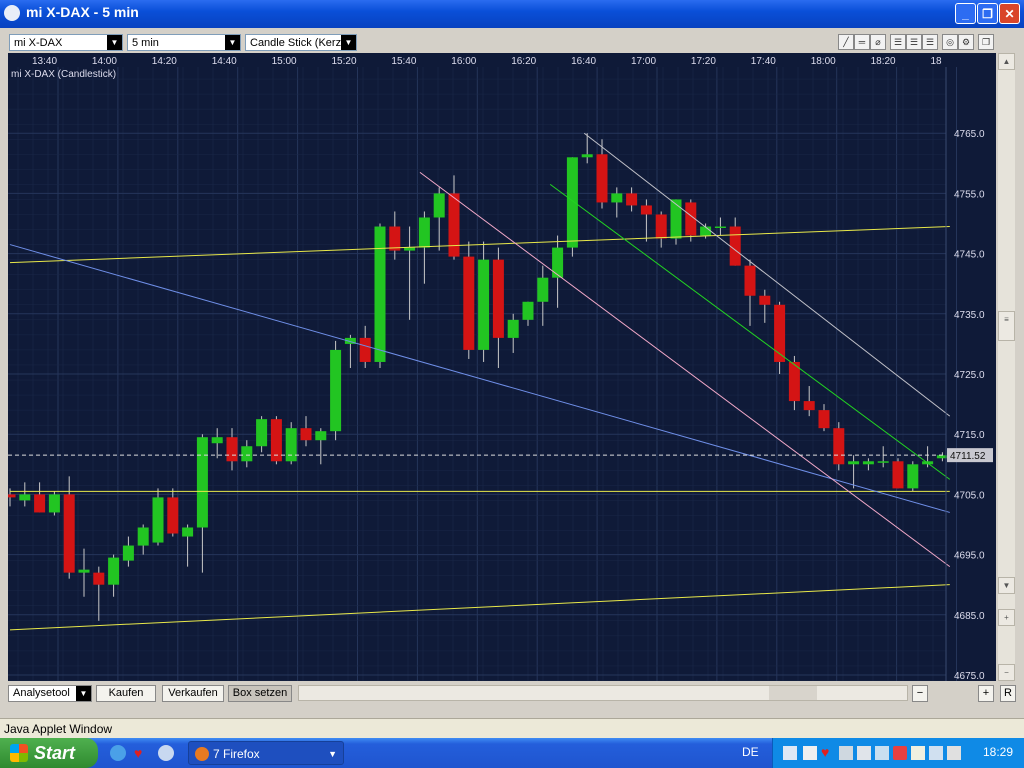  I want to click on y-tick-label: 4745.0, so click(969, 255).